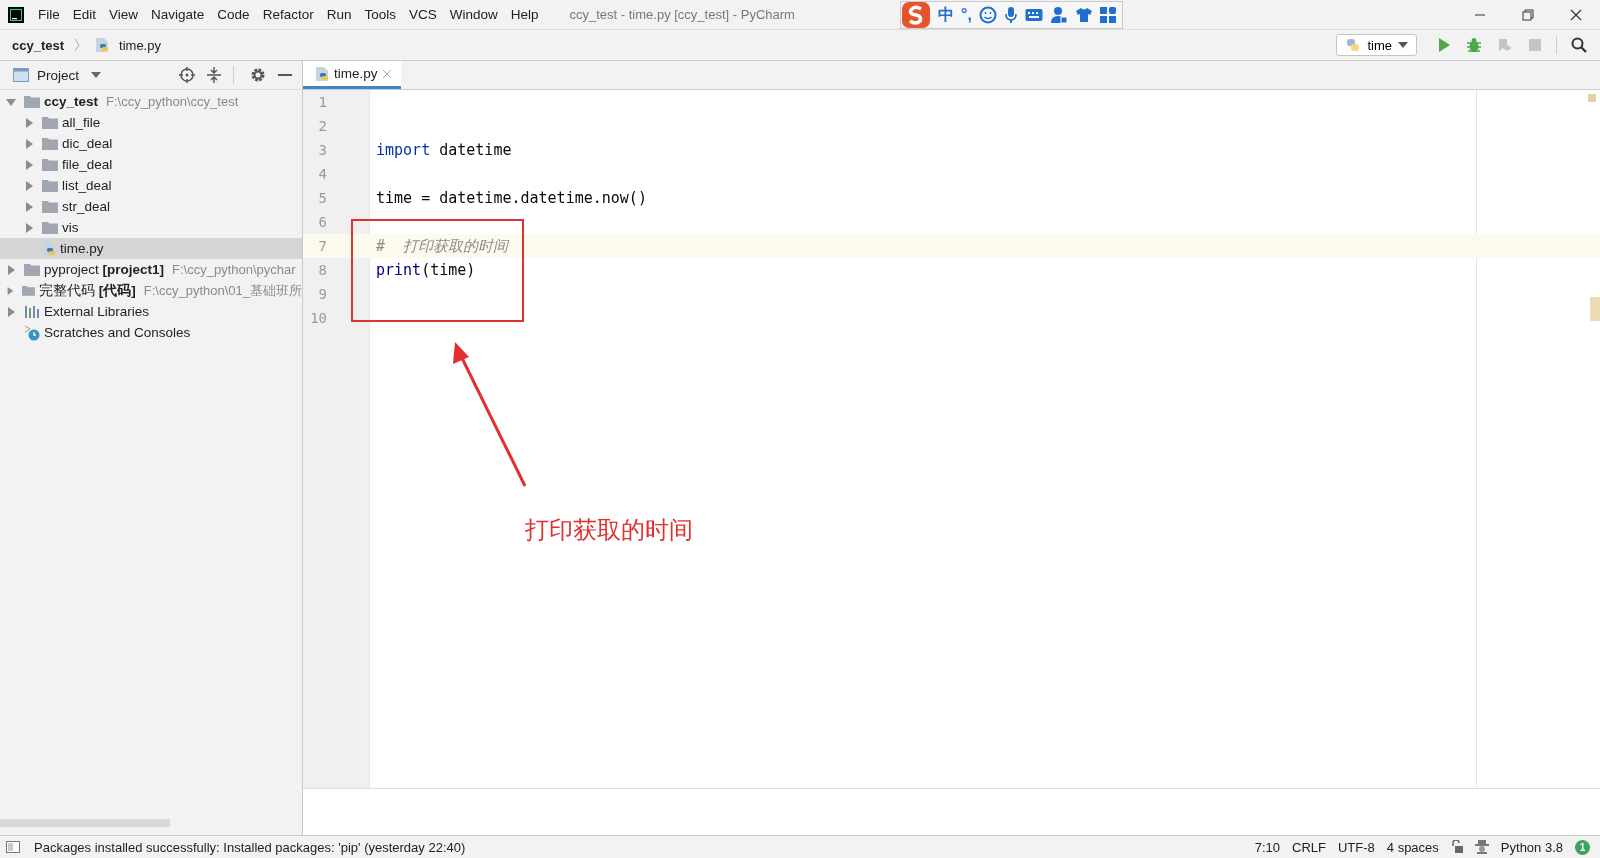  Describe the element at coordinates (1474, 45) in the screenshot. I see `bug-icon` at that location.